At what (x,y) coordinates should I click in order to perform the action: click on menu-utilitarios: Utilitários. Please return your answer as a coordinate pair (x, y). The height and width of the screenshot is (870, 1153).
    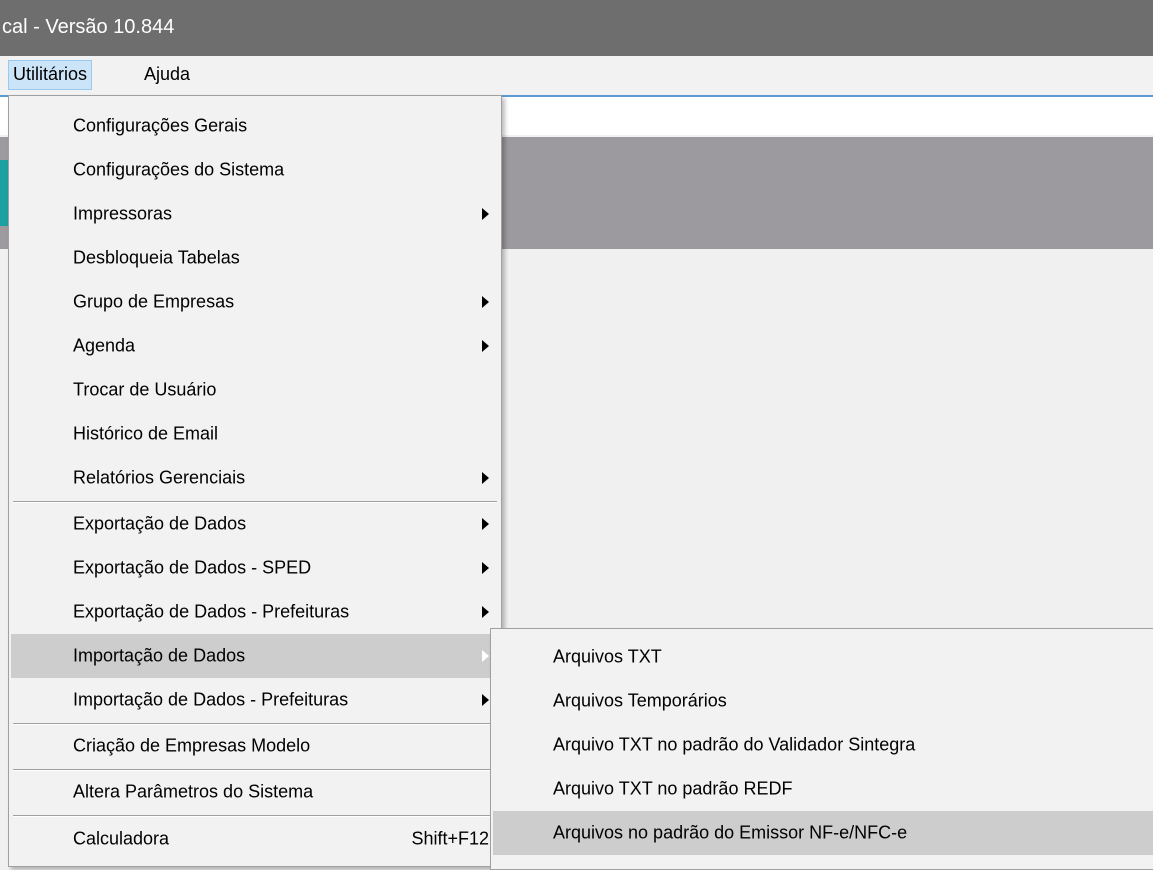
    Looking at the image, I should click on (50, 75).